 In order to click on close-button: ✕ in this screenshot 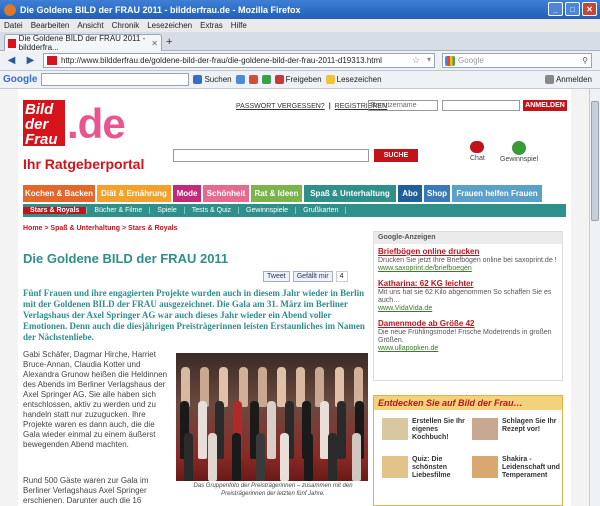, I will do `click(589, 9)`.